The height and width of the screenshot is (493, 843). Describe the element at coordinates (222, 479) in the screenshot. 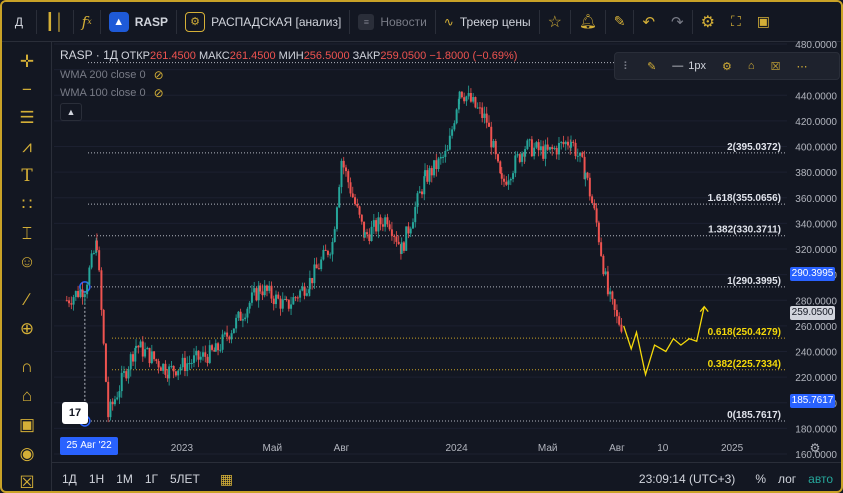

I see `date-range-icon: ▦` at that location.